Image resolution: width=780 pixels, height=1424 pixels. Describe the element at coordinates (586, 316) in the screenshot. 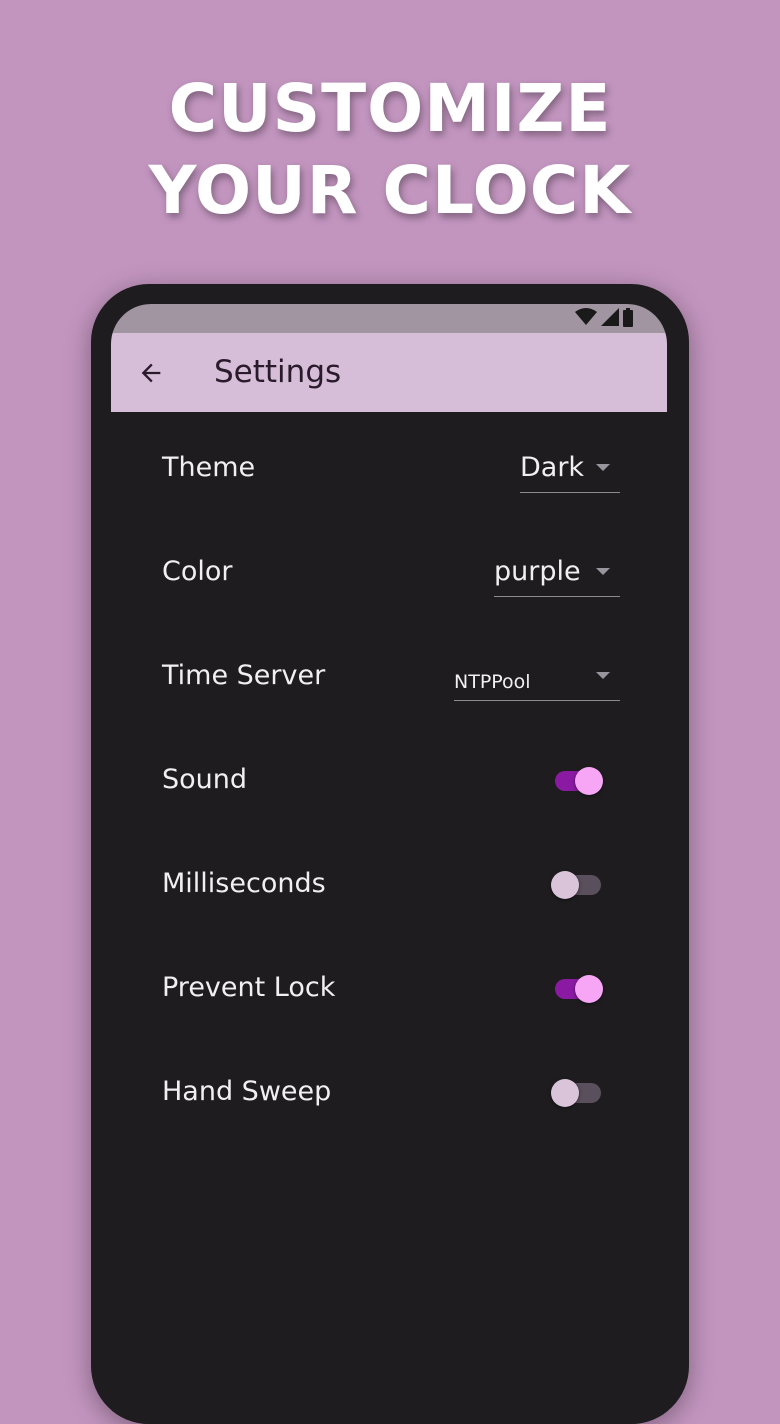

I see `wifi-icon` at that location.